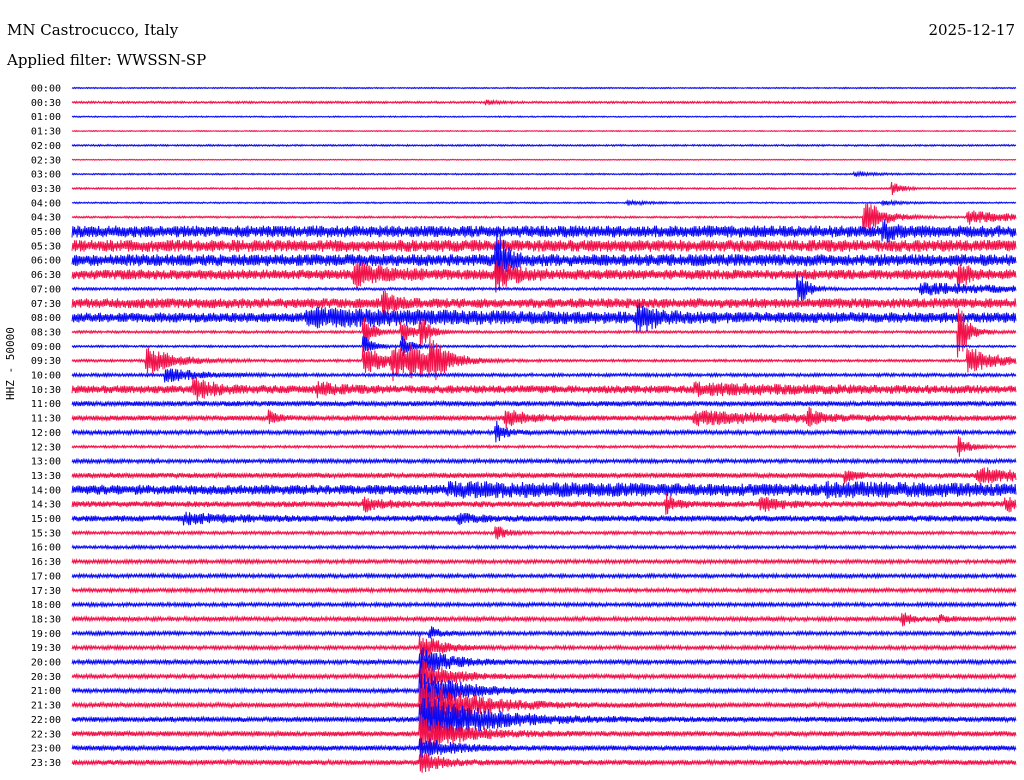 This screenshot has height=780, width=1024. Describe the element at coordinates (46, 648) in the screenshot. I see `time-label: 19:30` at that location.